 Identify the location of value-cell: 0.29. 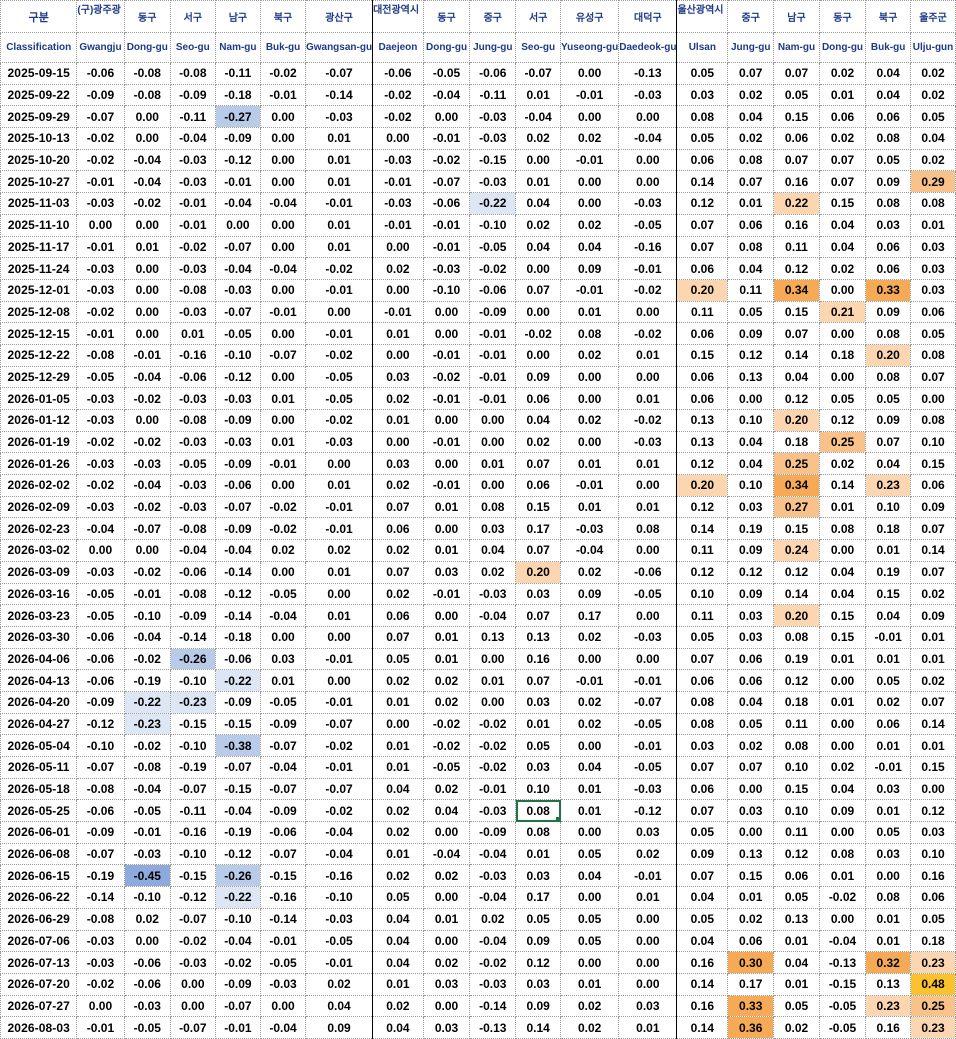
(933, 182).